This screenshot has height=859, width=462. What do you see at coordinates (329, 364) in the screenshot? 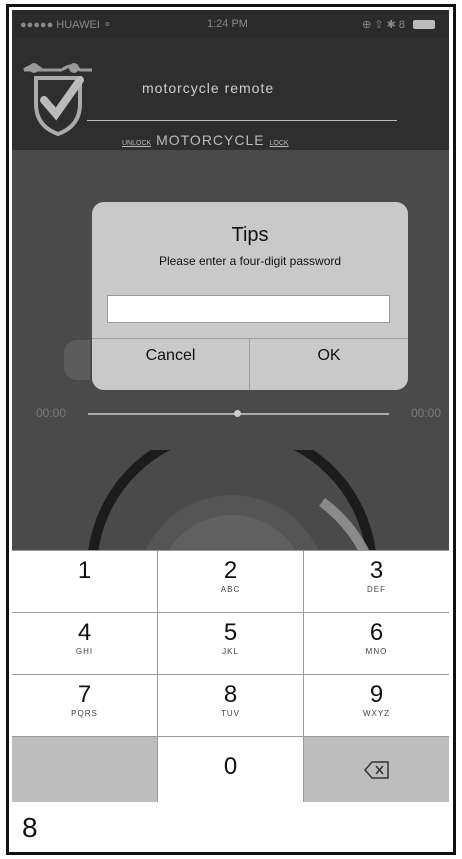
I see `ok-button: OK` at bounding box center [329, 364].